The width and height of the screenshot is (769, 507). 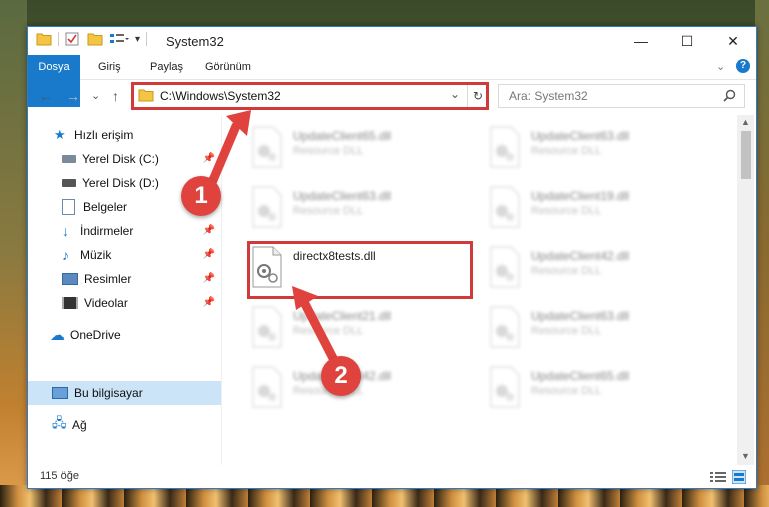 I want to click on annotation-arrows, so click(x=272, y=239).